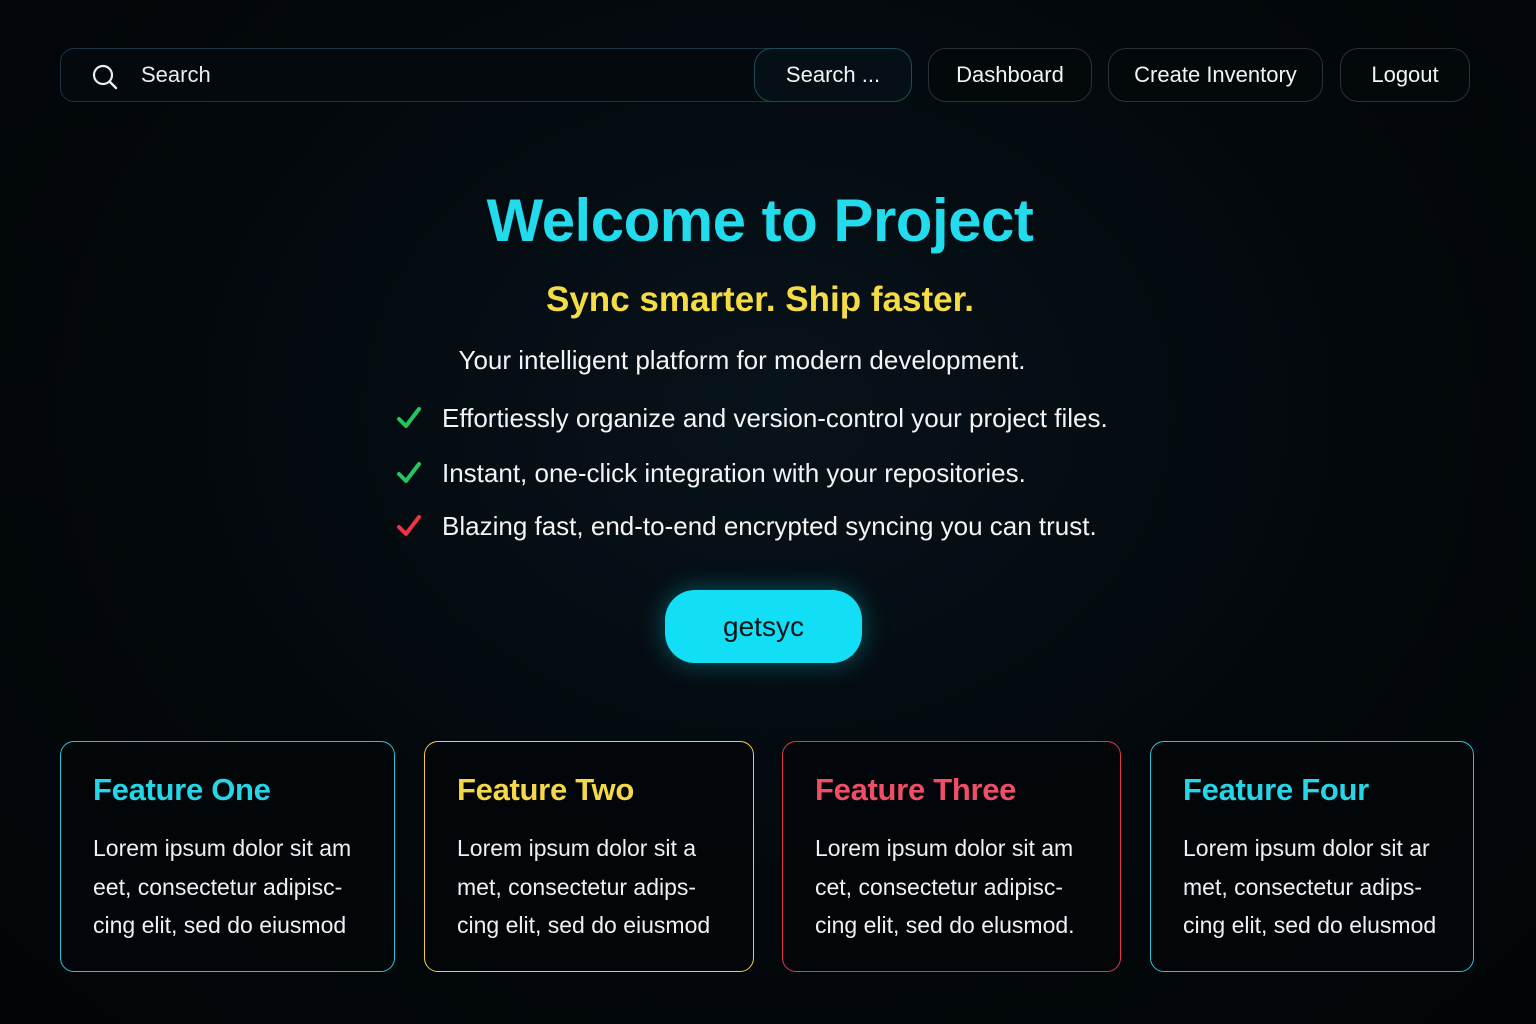 This screenshot has width=1536, height=1024. What do you see at coordinates (939, 887) in the screenshot?
I see `feature-card-text: cet, consectetur adipisc-` at bounding box center [939, 887].